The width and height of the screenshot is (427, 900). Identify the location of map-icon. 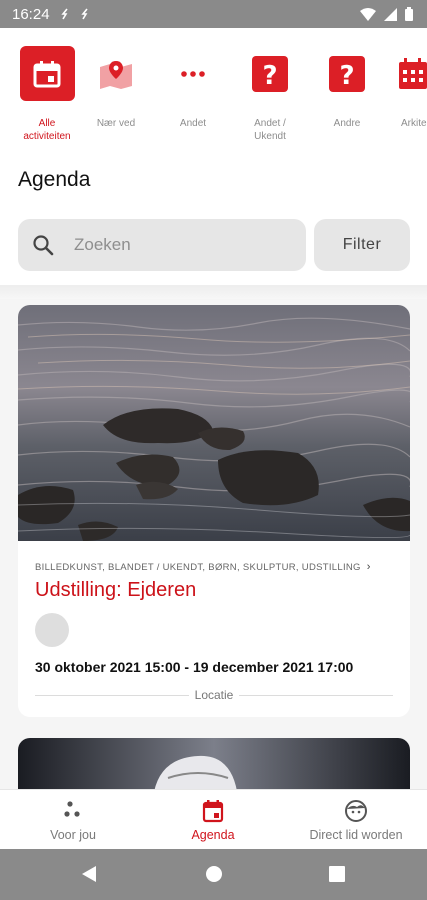
(116, 74).